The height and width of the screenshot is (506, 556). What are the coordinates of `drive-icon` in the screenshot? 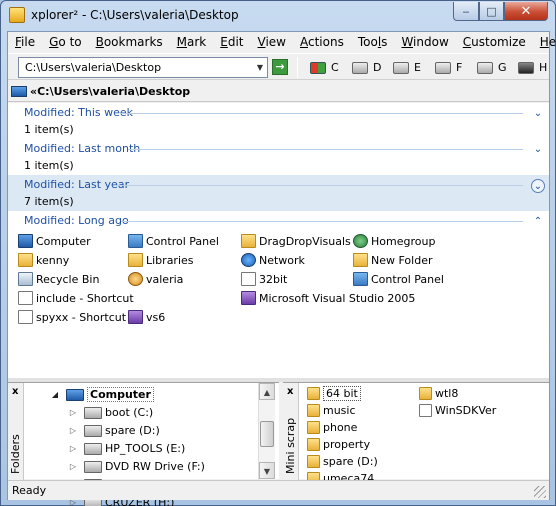 It's located at (93, 412).